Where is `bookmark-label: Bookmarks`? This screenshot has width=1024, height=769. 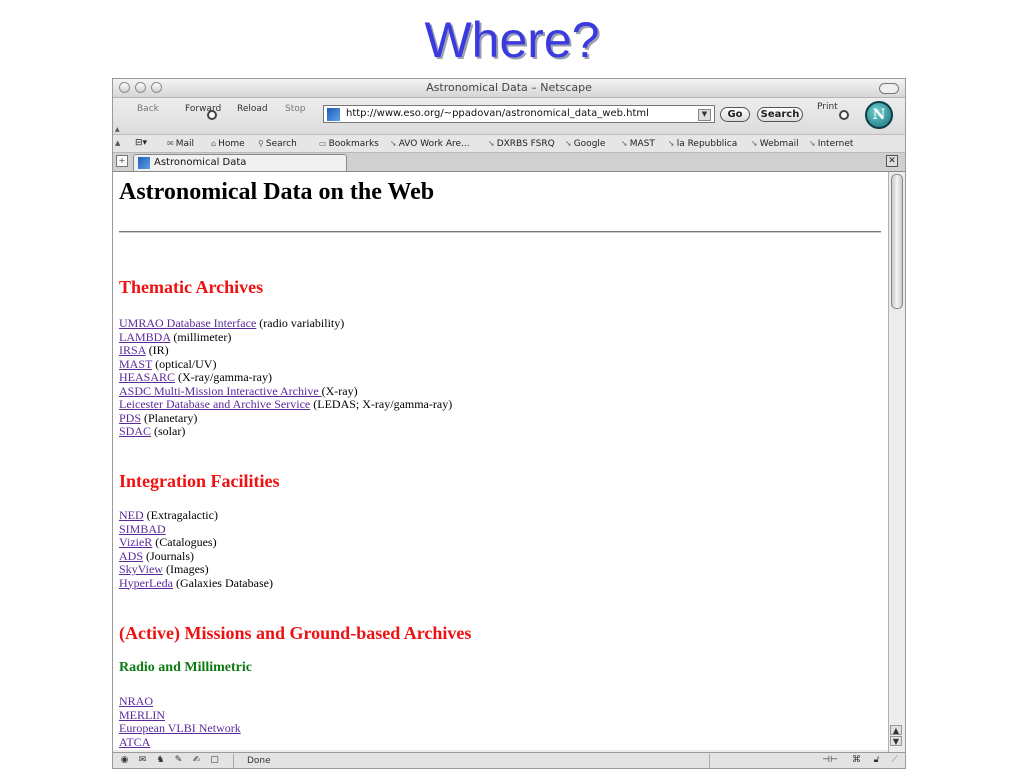
bookmark-label: Bookmarks is located at coordinates (353, 144).